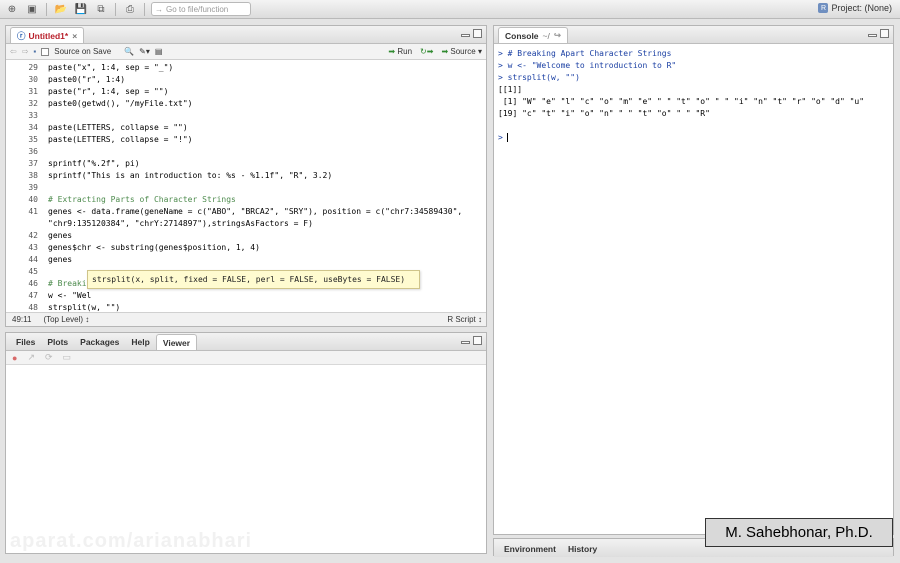  What do you see at coordinates (57, 342) in the screenshot?
I see `tab-plots: Plots` at bounding box center [57, 342].